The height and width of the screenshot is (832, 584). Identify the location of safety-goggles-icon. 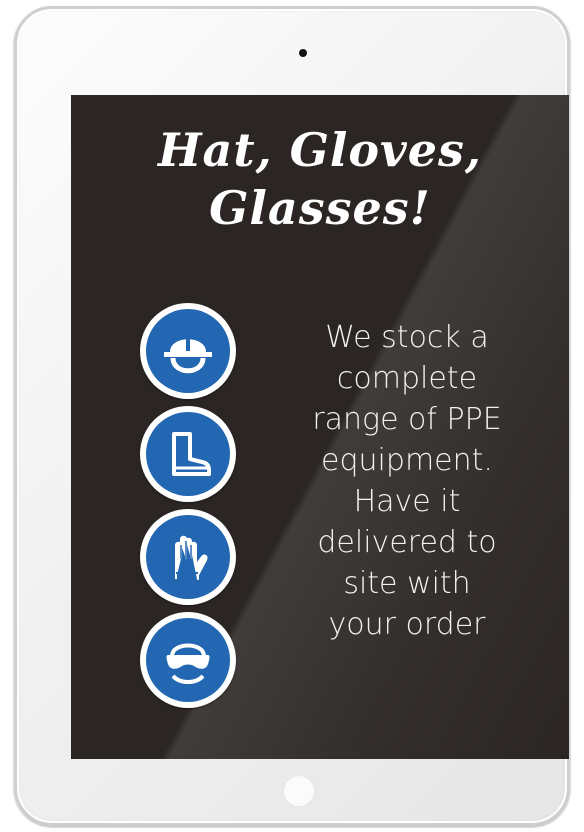
(188, 660).